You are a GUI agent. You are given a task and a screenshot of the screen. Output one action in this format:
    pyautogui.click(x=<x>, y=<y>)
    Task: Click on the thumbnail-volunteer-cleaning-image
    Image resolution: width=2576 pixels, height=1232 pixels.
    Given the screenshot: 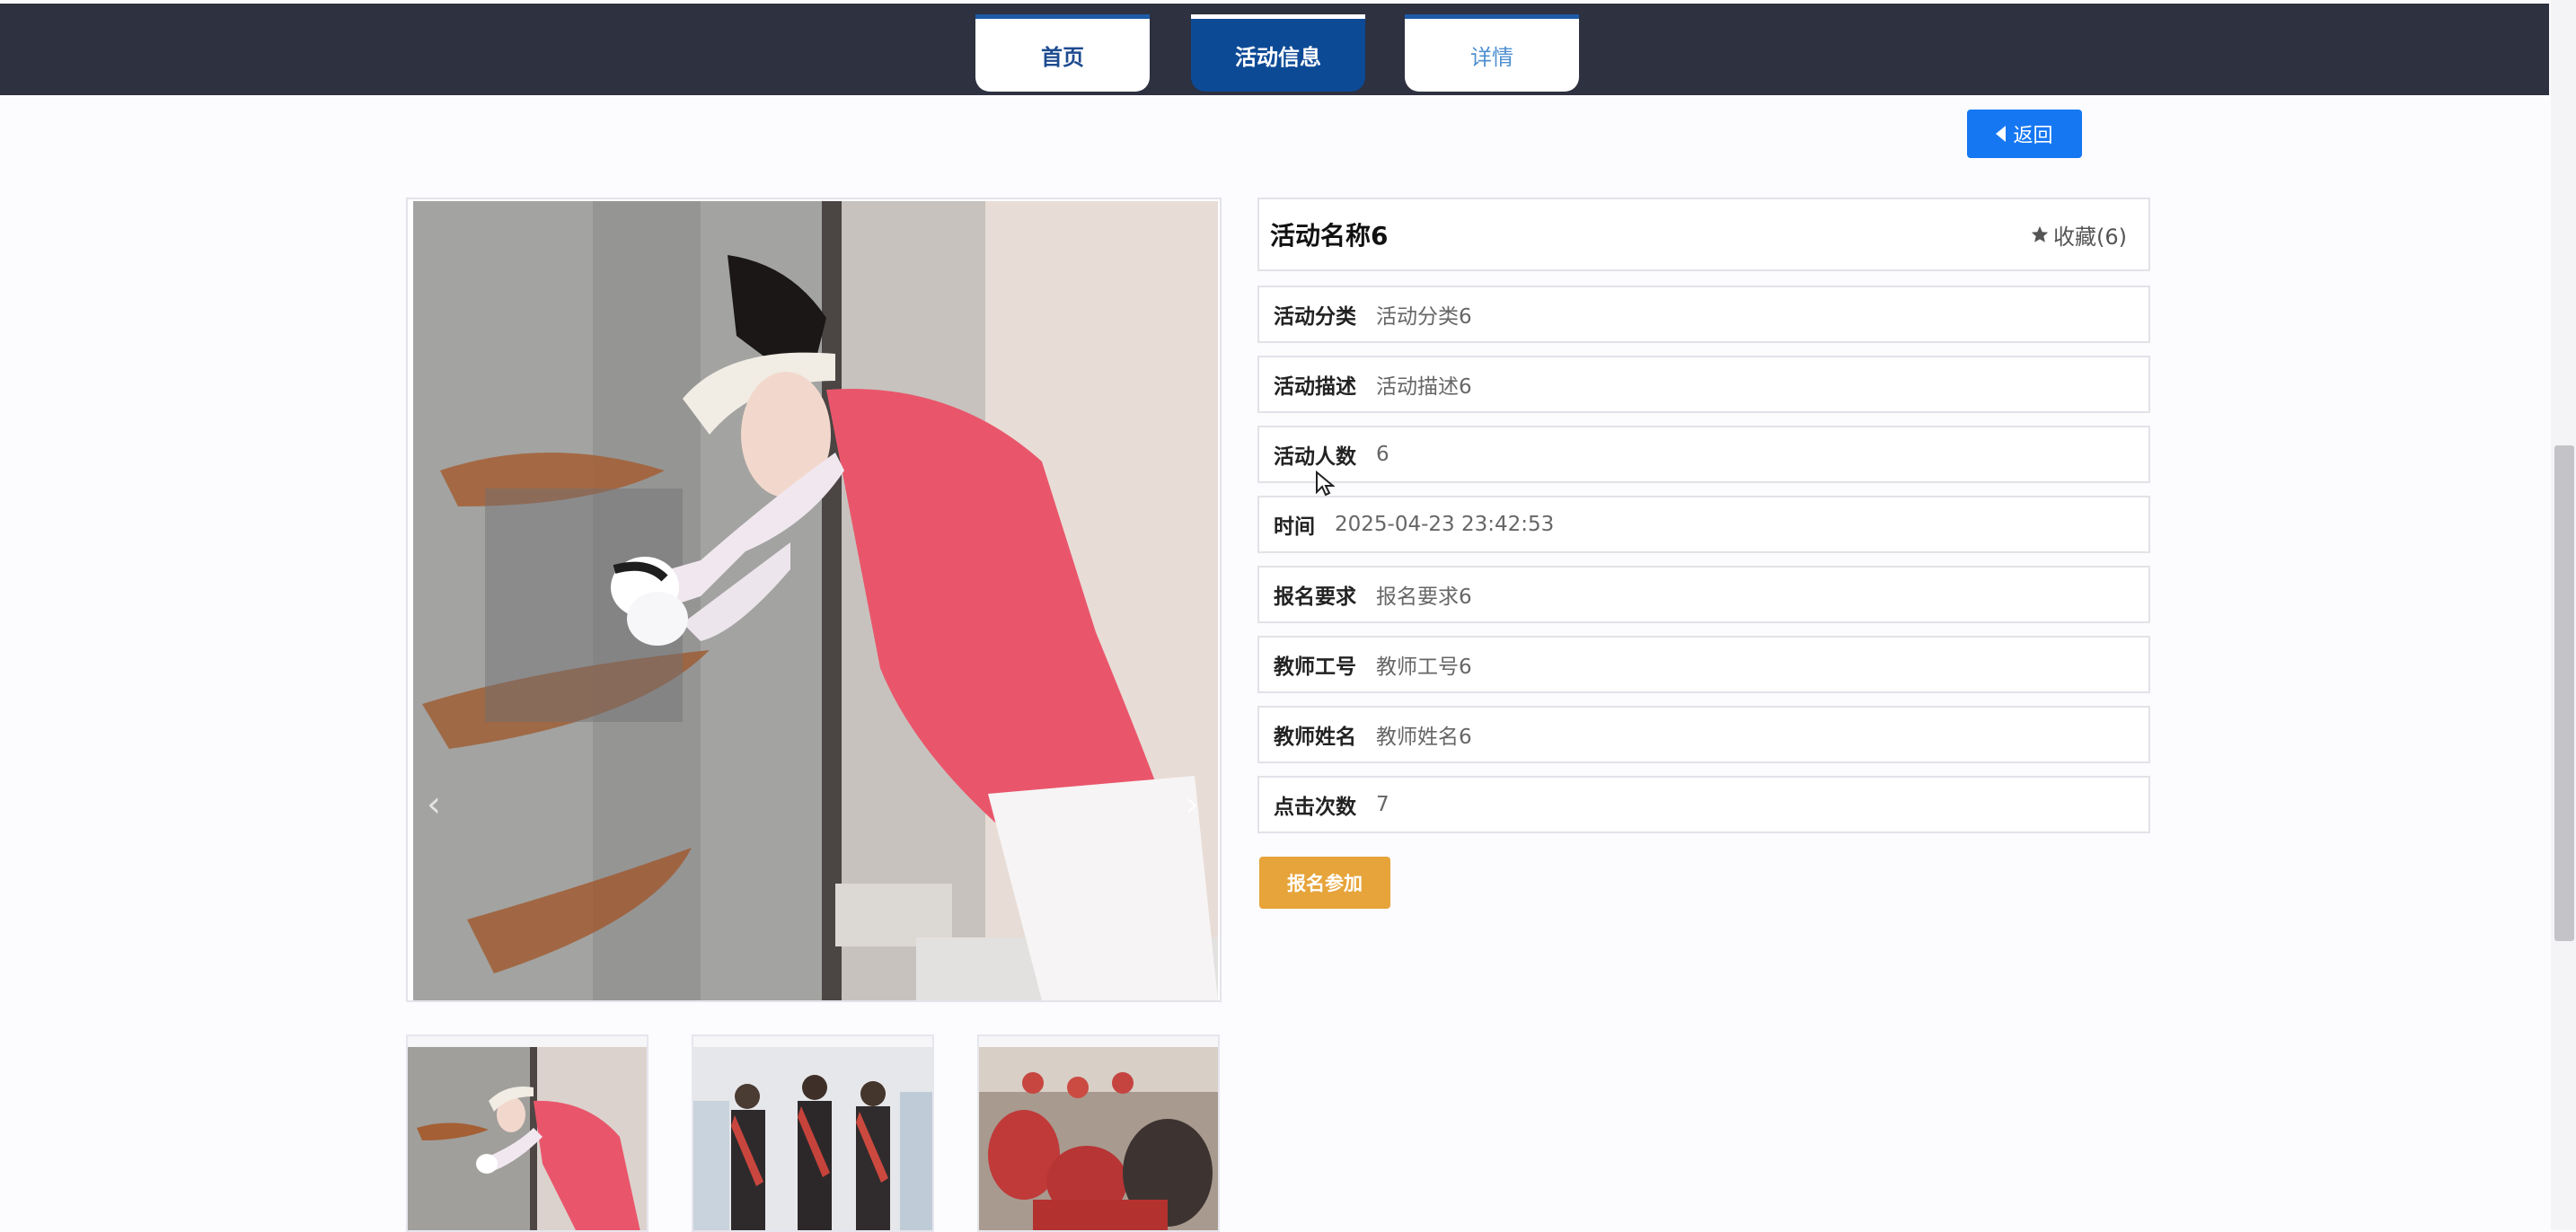 What is the action you would take?
    pyautogui.click(x=527, y=1138)
    